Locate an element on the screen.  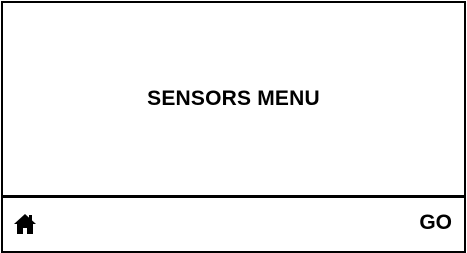
home-icon is located at coordinates (25, 224).